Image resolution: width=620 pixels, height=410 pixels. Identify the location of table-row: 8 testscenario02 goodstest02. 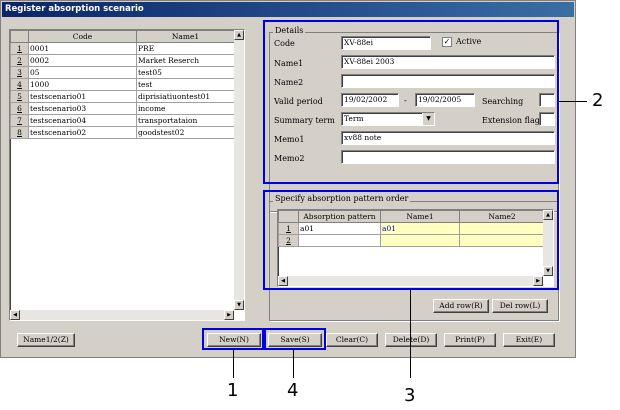
(122, 132).